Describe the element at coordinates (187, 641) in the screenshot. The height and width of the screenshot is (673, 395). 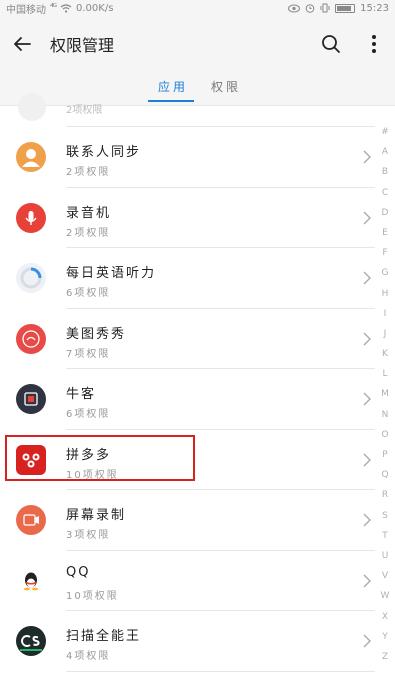
I see `list-item: 扫描全能王 4项权限` at that location.